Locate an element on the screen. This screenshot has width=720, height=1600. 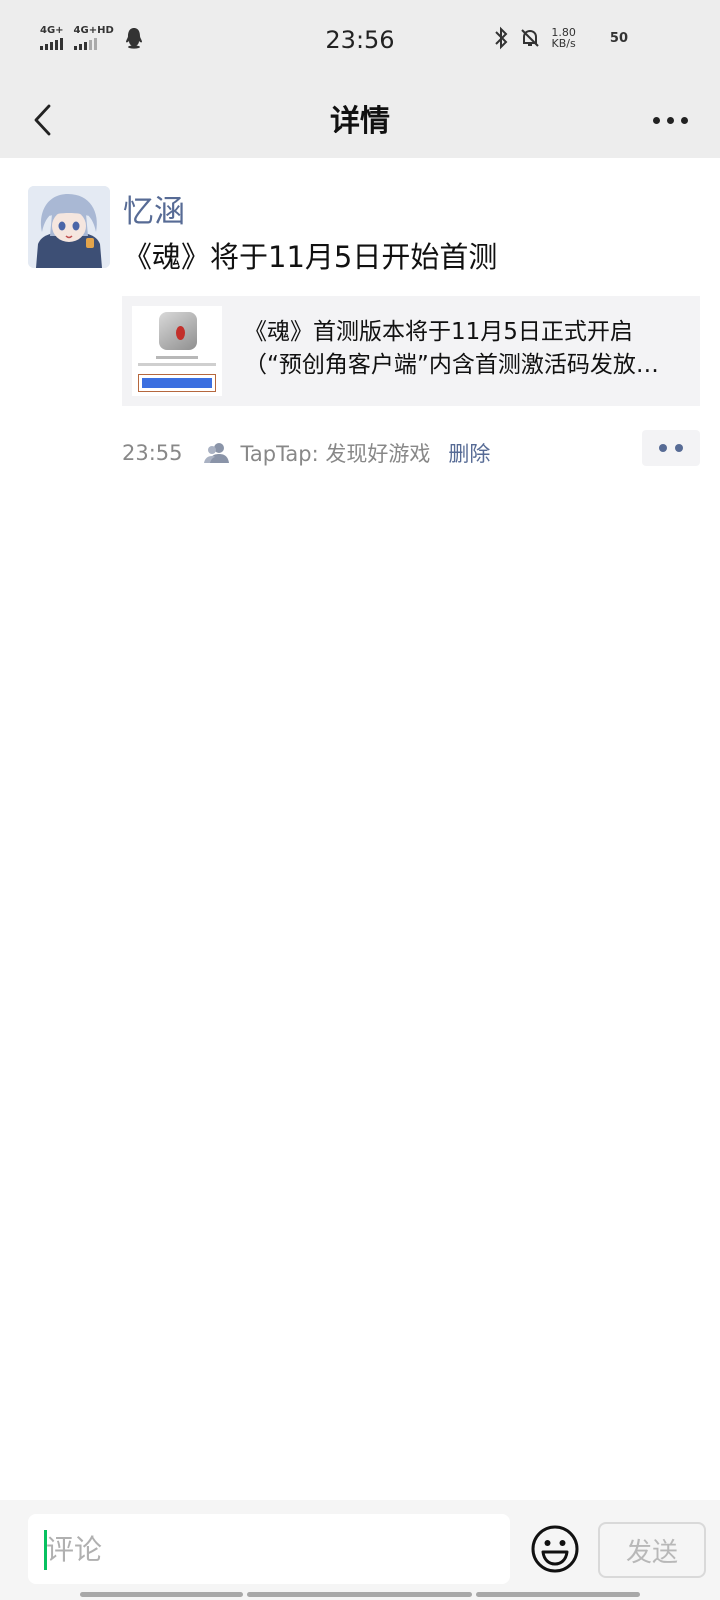
avatar-image is located at coordinates (69, 227).